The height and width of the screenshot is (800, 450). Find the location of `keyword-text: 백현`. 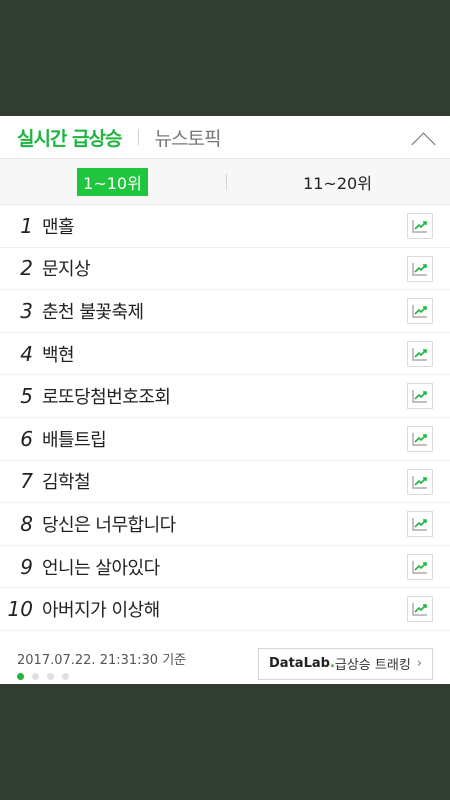

keyword-text: 백현 is located at coordinates (58, 354).